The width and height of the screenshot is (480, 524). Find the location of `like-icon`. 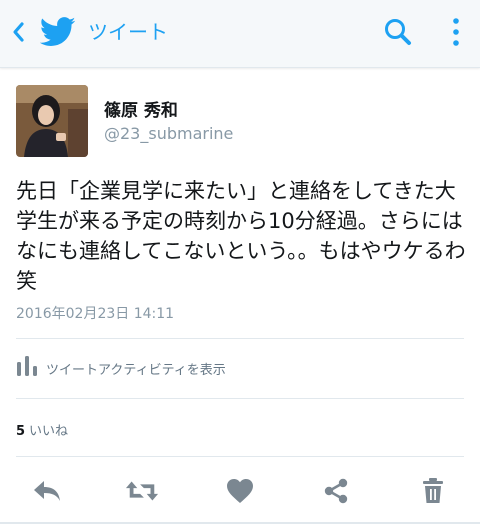

like-icon is located at coordinates (240, 491).